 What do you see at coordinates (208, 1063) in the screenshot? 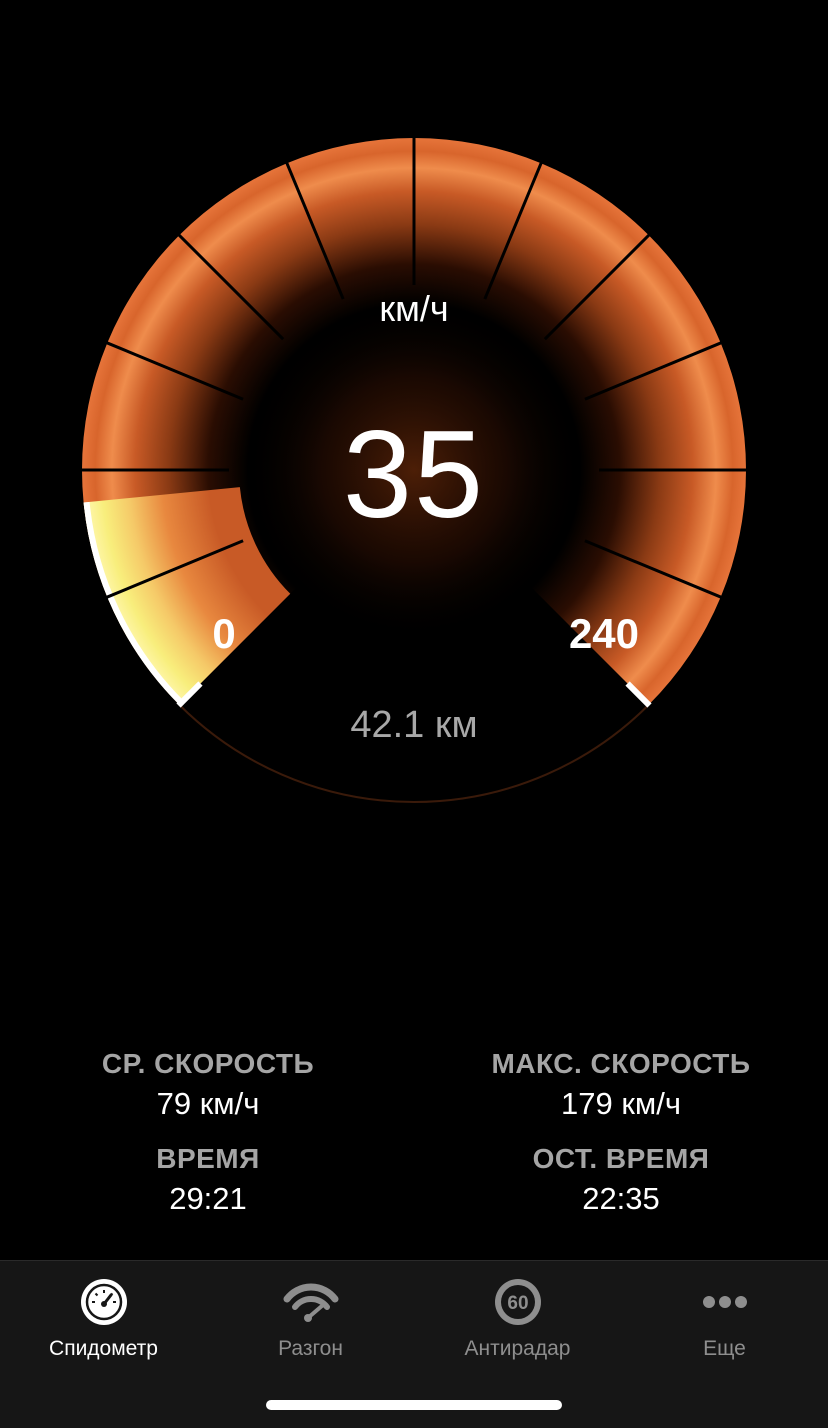
I see `stat-label: СР. СКОРОСТЬ` at bounding box center [208, 1063].